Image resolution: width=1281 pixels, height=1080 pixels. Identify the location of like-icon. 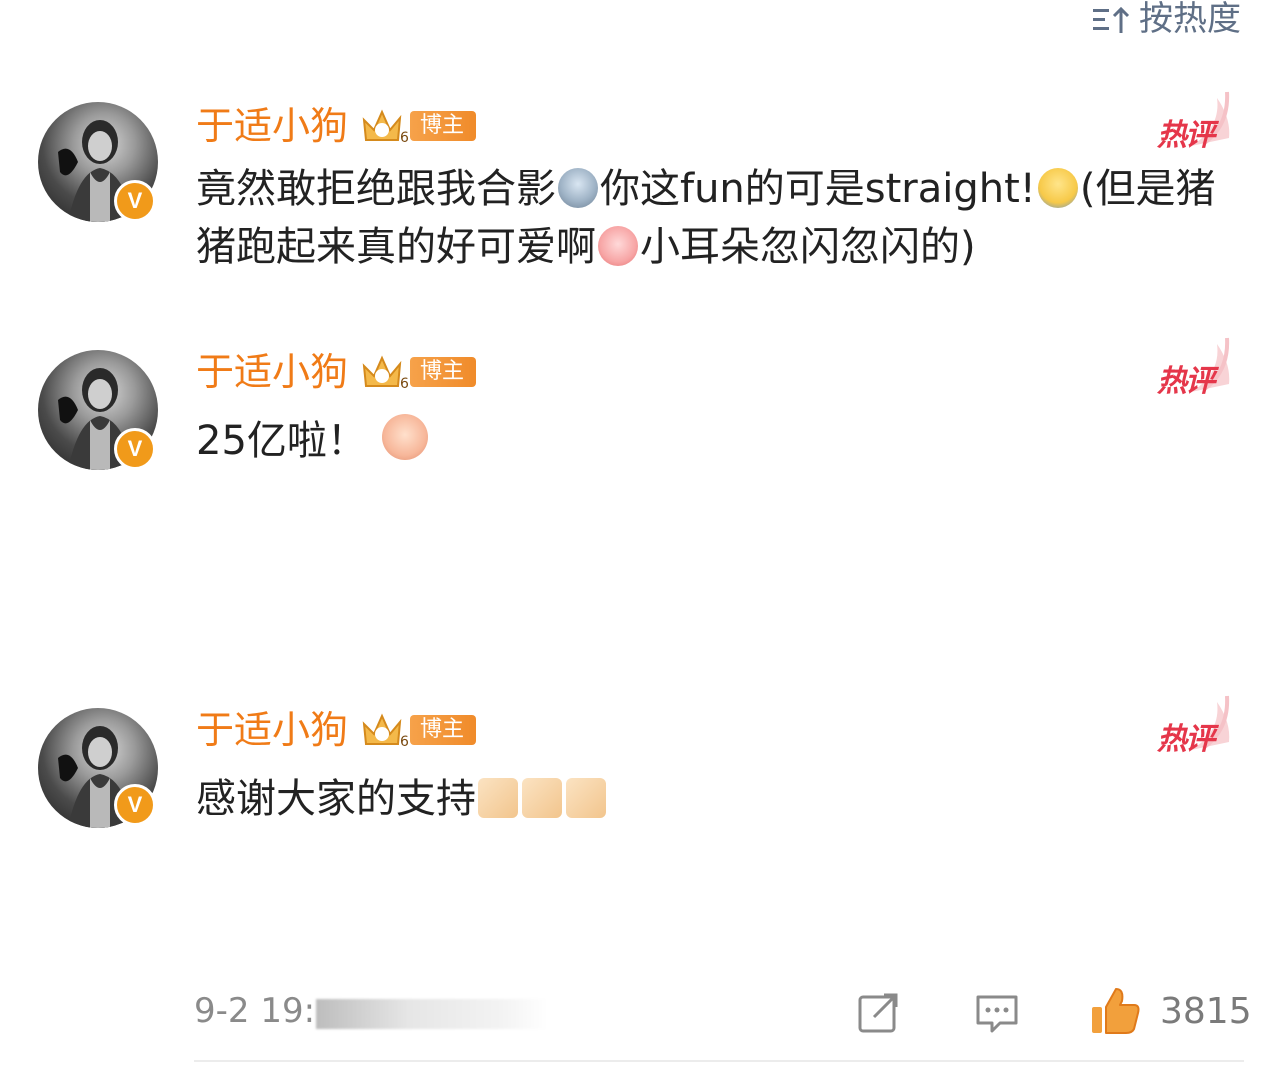
(1116, 1011).